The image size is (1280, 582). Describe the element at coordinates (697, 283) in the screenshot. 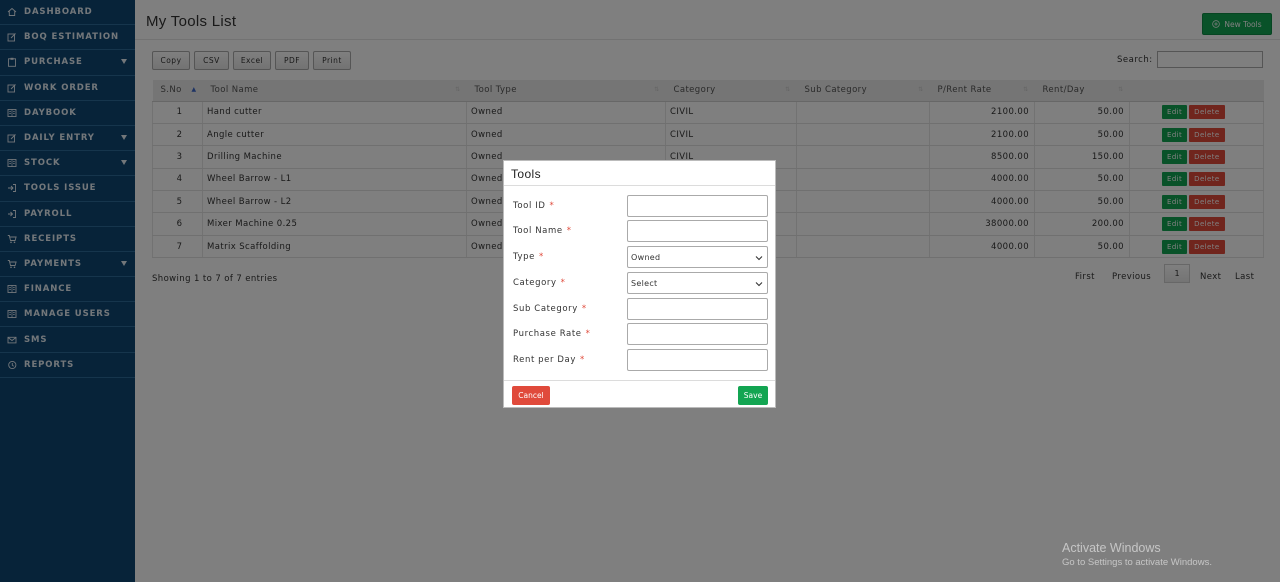

I see `category-select: Select` at that location.